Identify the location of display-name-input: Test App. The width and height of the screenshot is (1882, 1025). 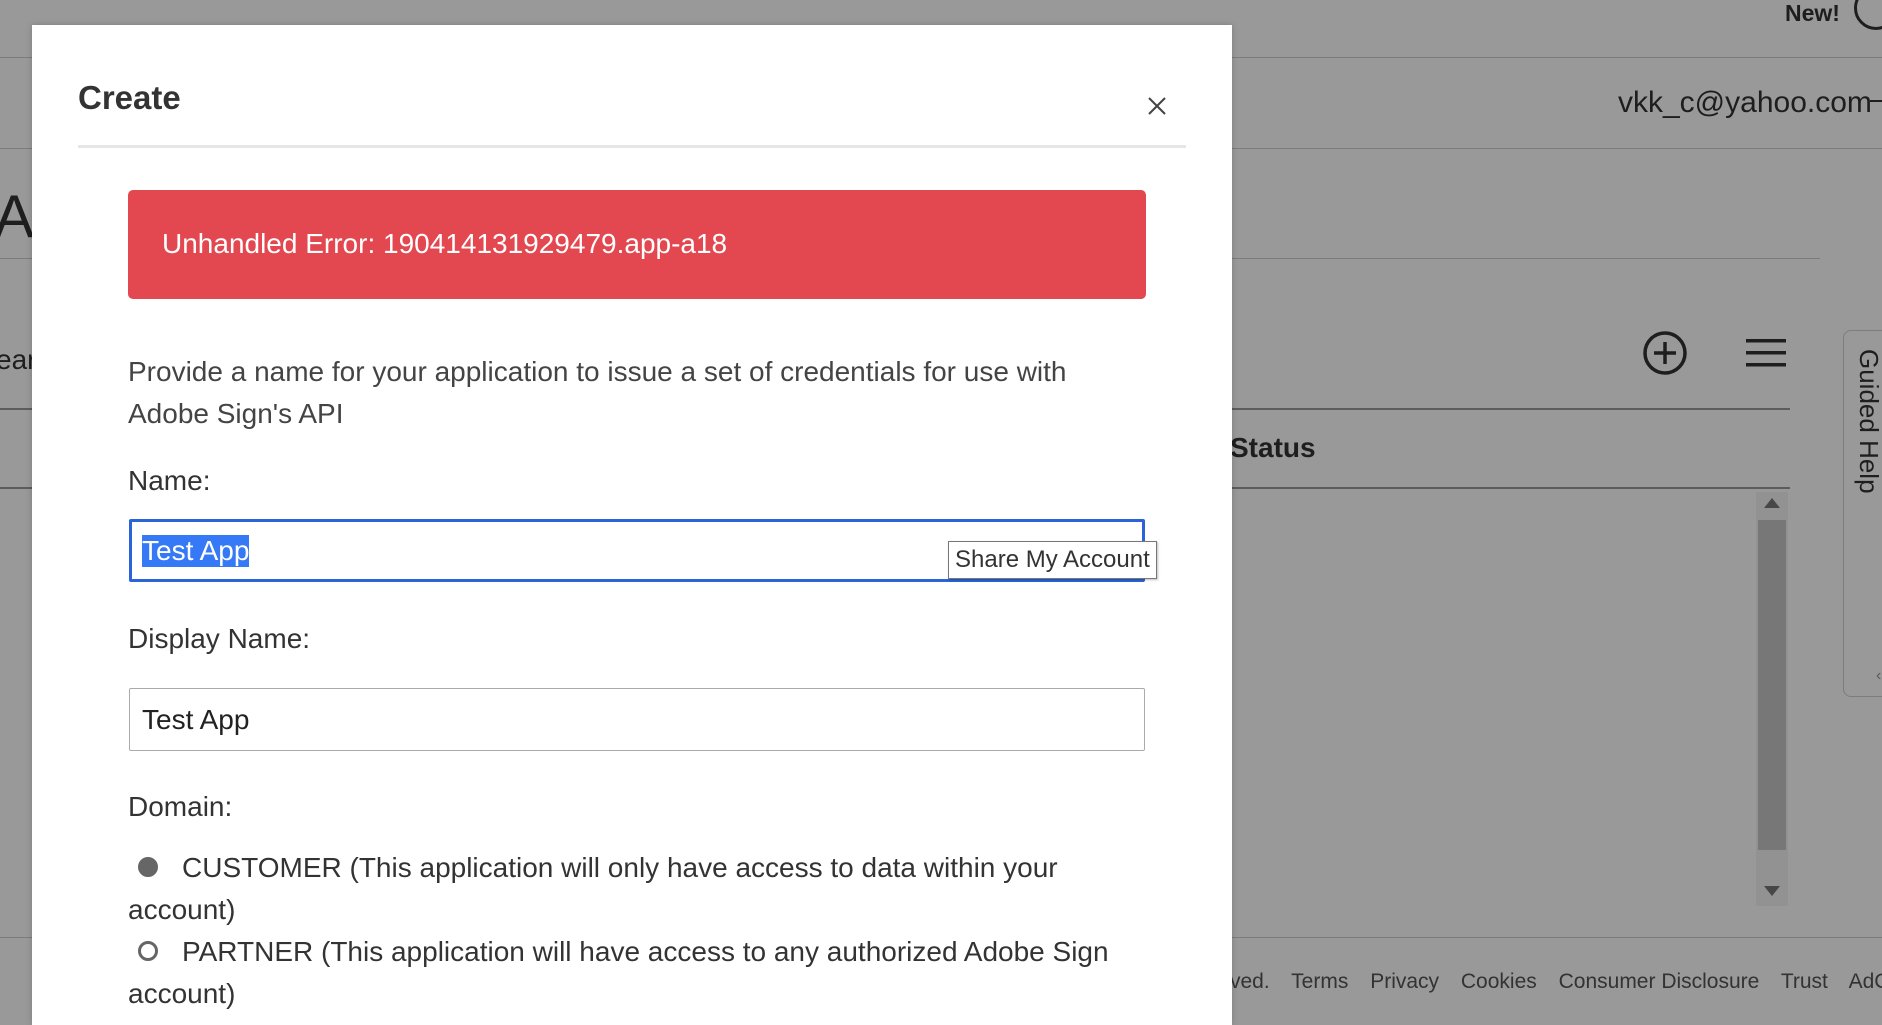
(637, 719).